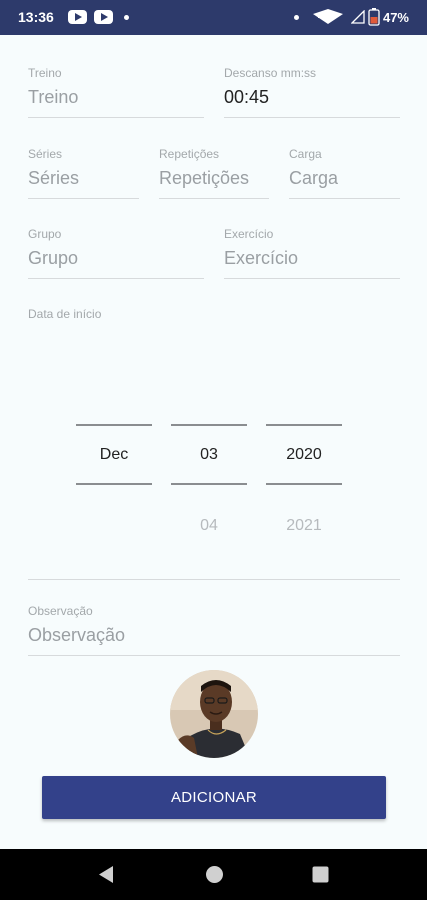 The width and height of the screenshot is (427, 900). Describe the element at coordinates (116, 278) in the screenshot. I see `grupo-underline` at that location.